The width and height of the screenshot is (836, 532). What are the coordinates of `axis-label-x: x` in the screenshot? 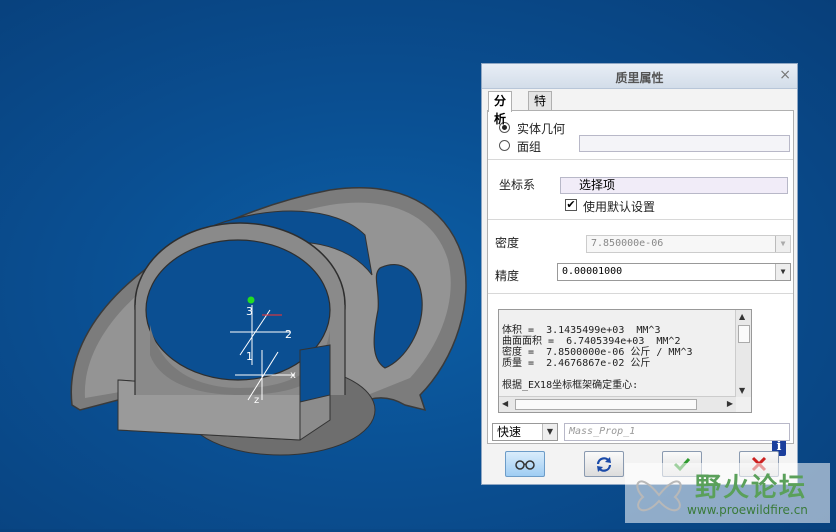 It's located at (293, 375).